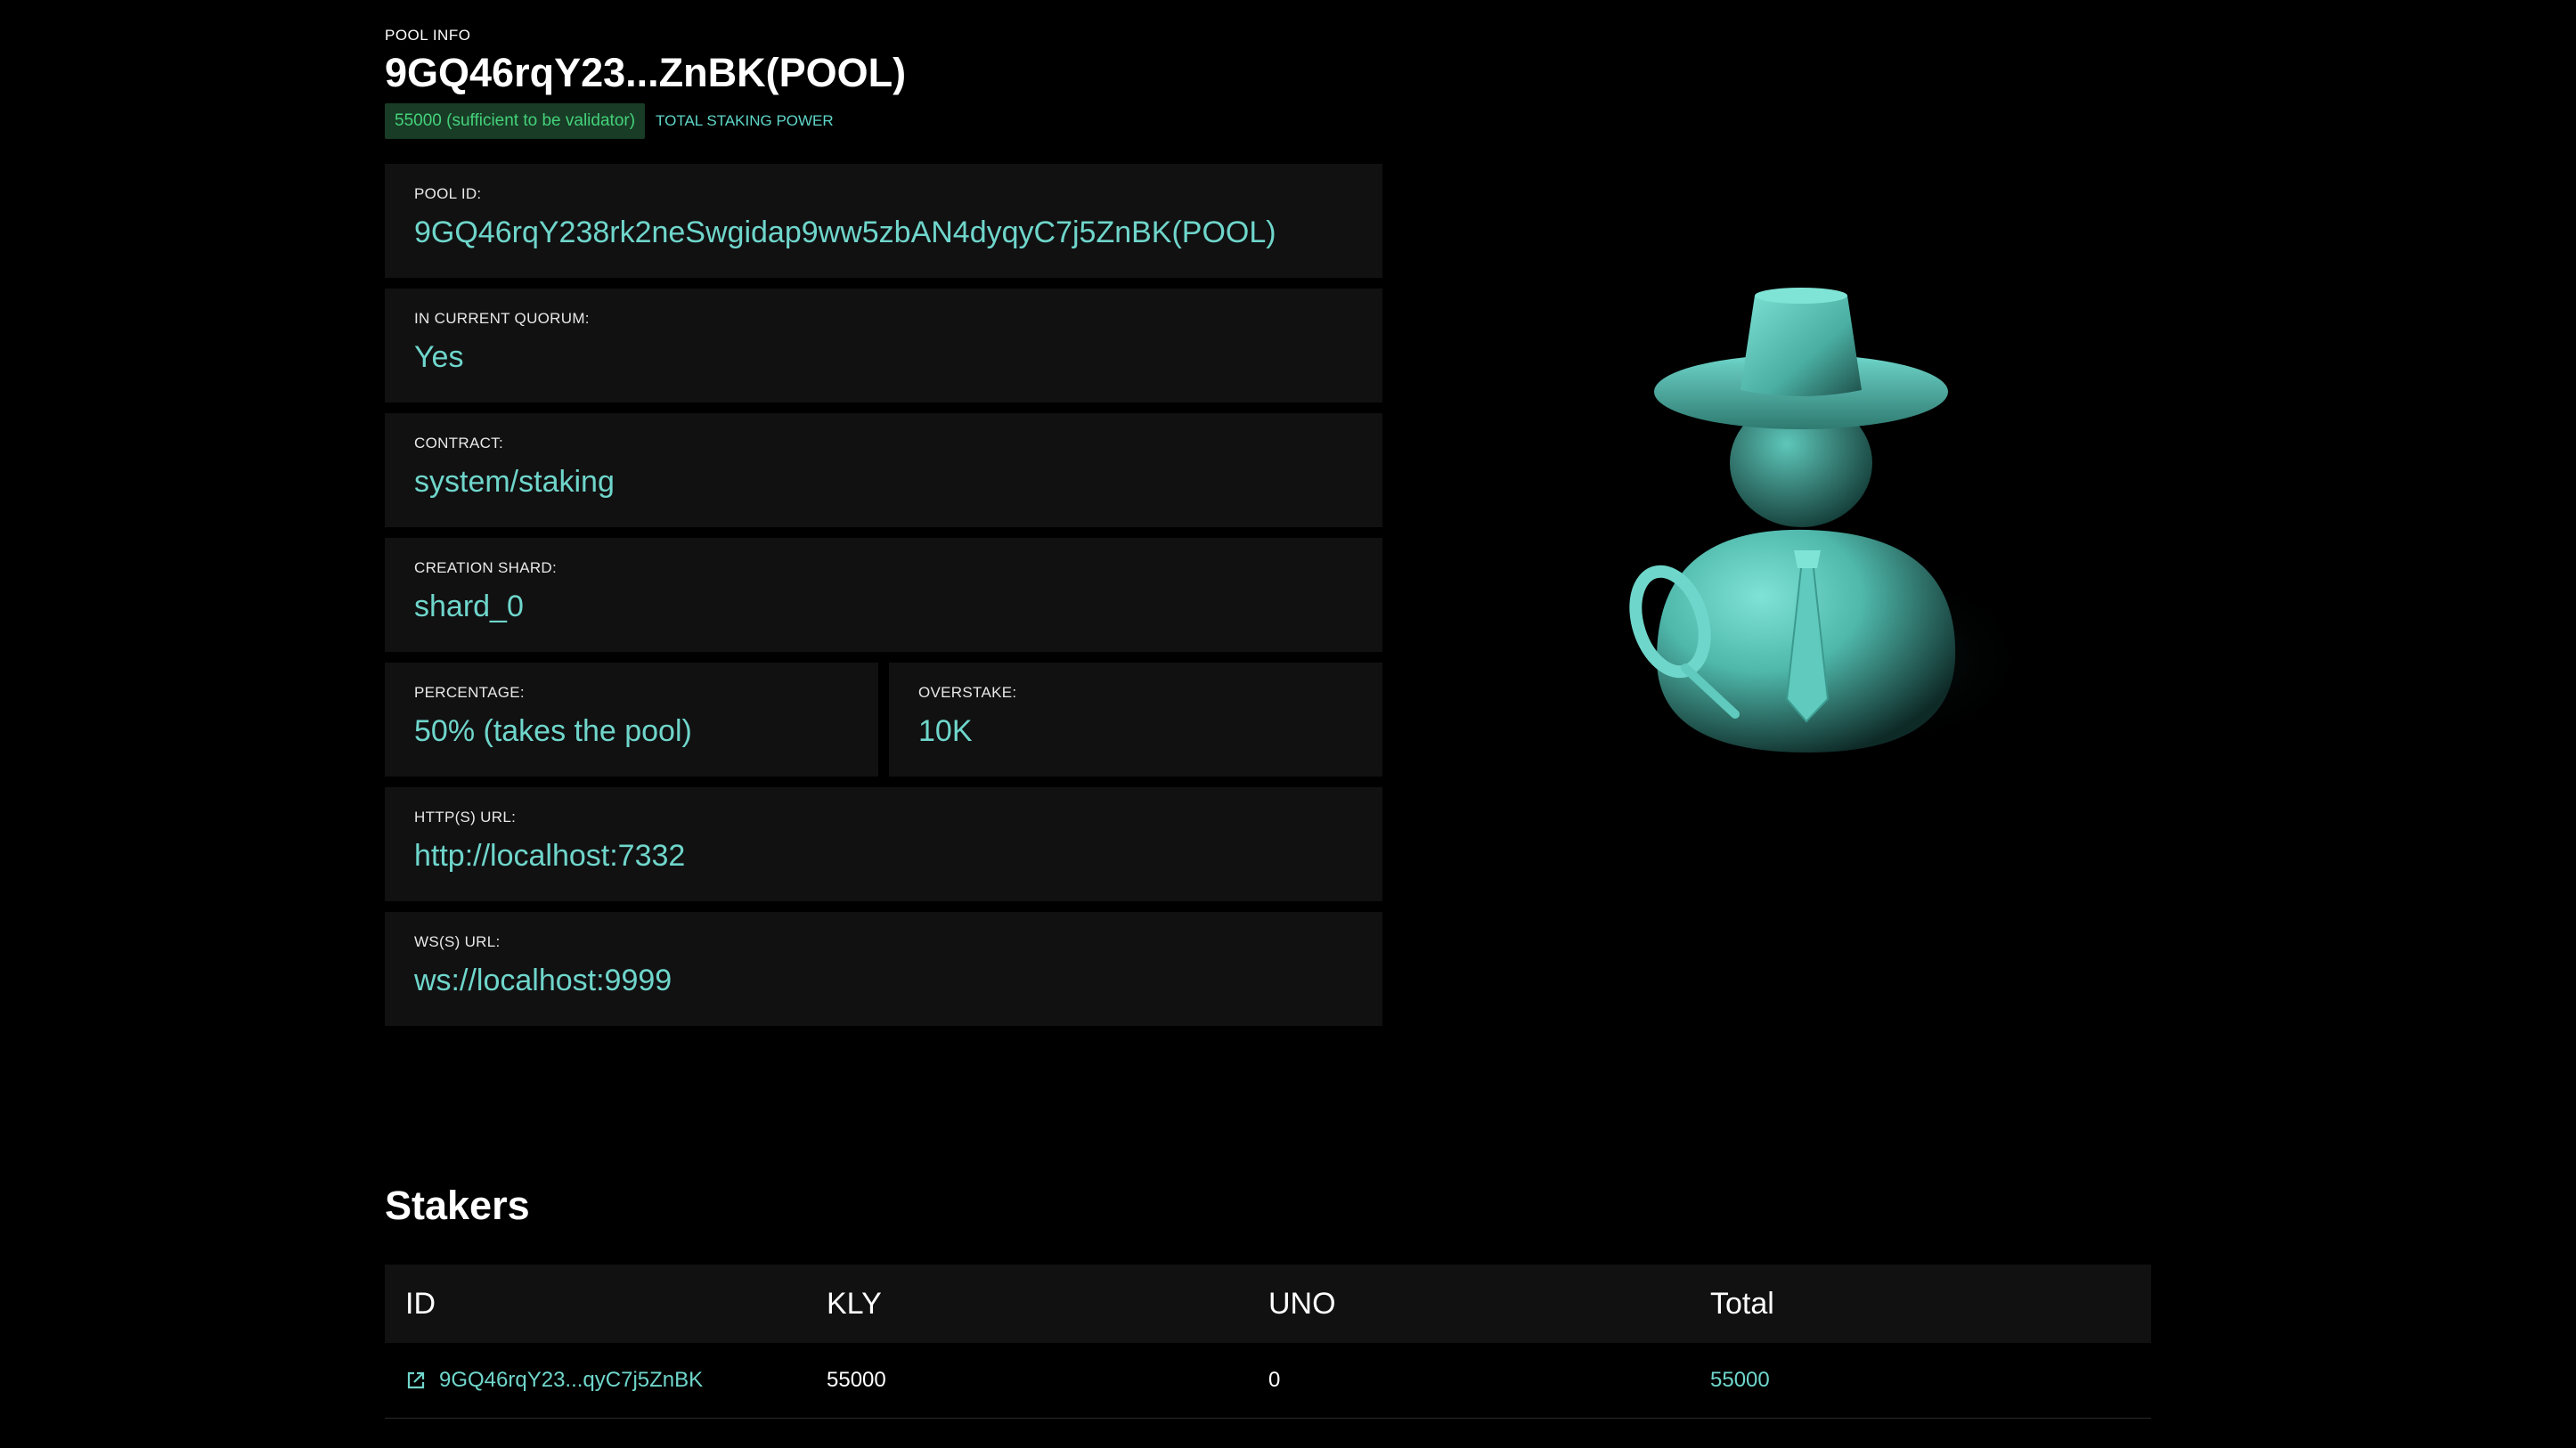  I want to click on staking-power-badge: 55000 (sufficient to be validator), so click(516, 121).